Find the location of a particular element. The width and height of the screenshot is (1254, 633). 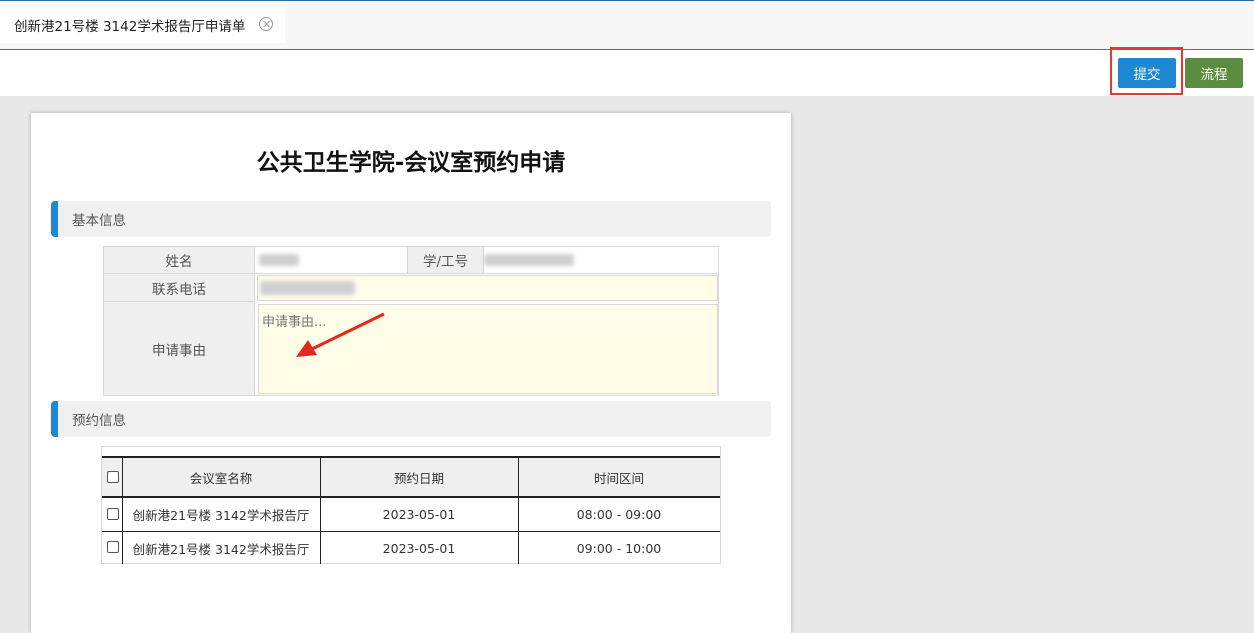

col-divider is located at coordinates (518, 477).